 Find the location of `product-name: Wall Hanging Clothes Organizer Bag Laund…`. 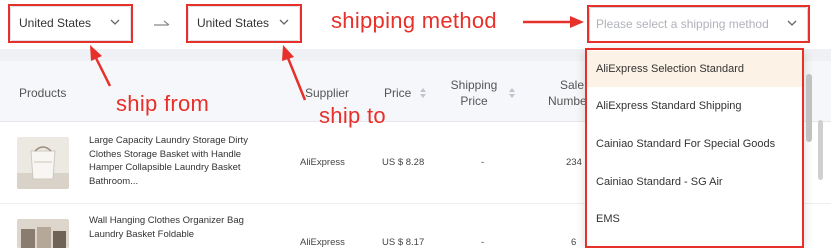

product-name: Wall Hanging Clothes Organizer Bag Laund… is located at coordinates (169, 227).